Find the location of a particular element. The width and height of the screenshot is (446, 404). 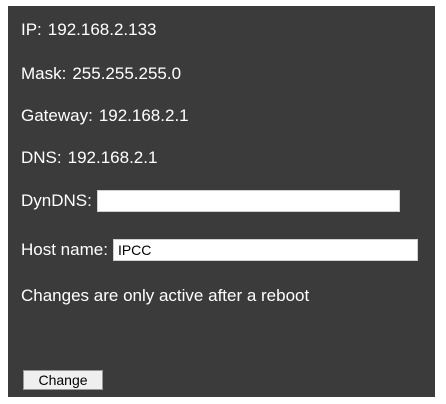

gateway-label: Gateway: is located at coordinates (57, 115).